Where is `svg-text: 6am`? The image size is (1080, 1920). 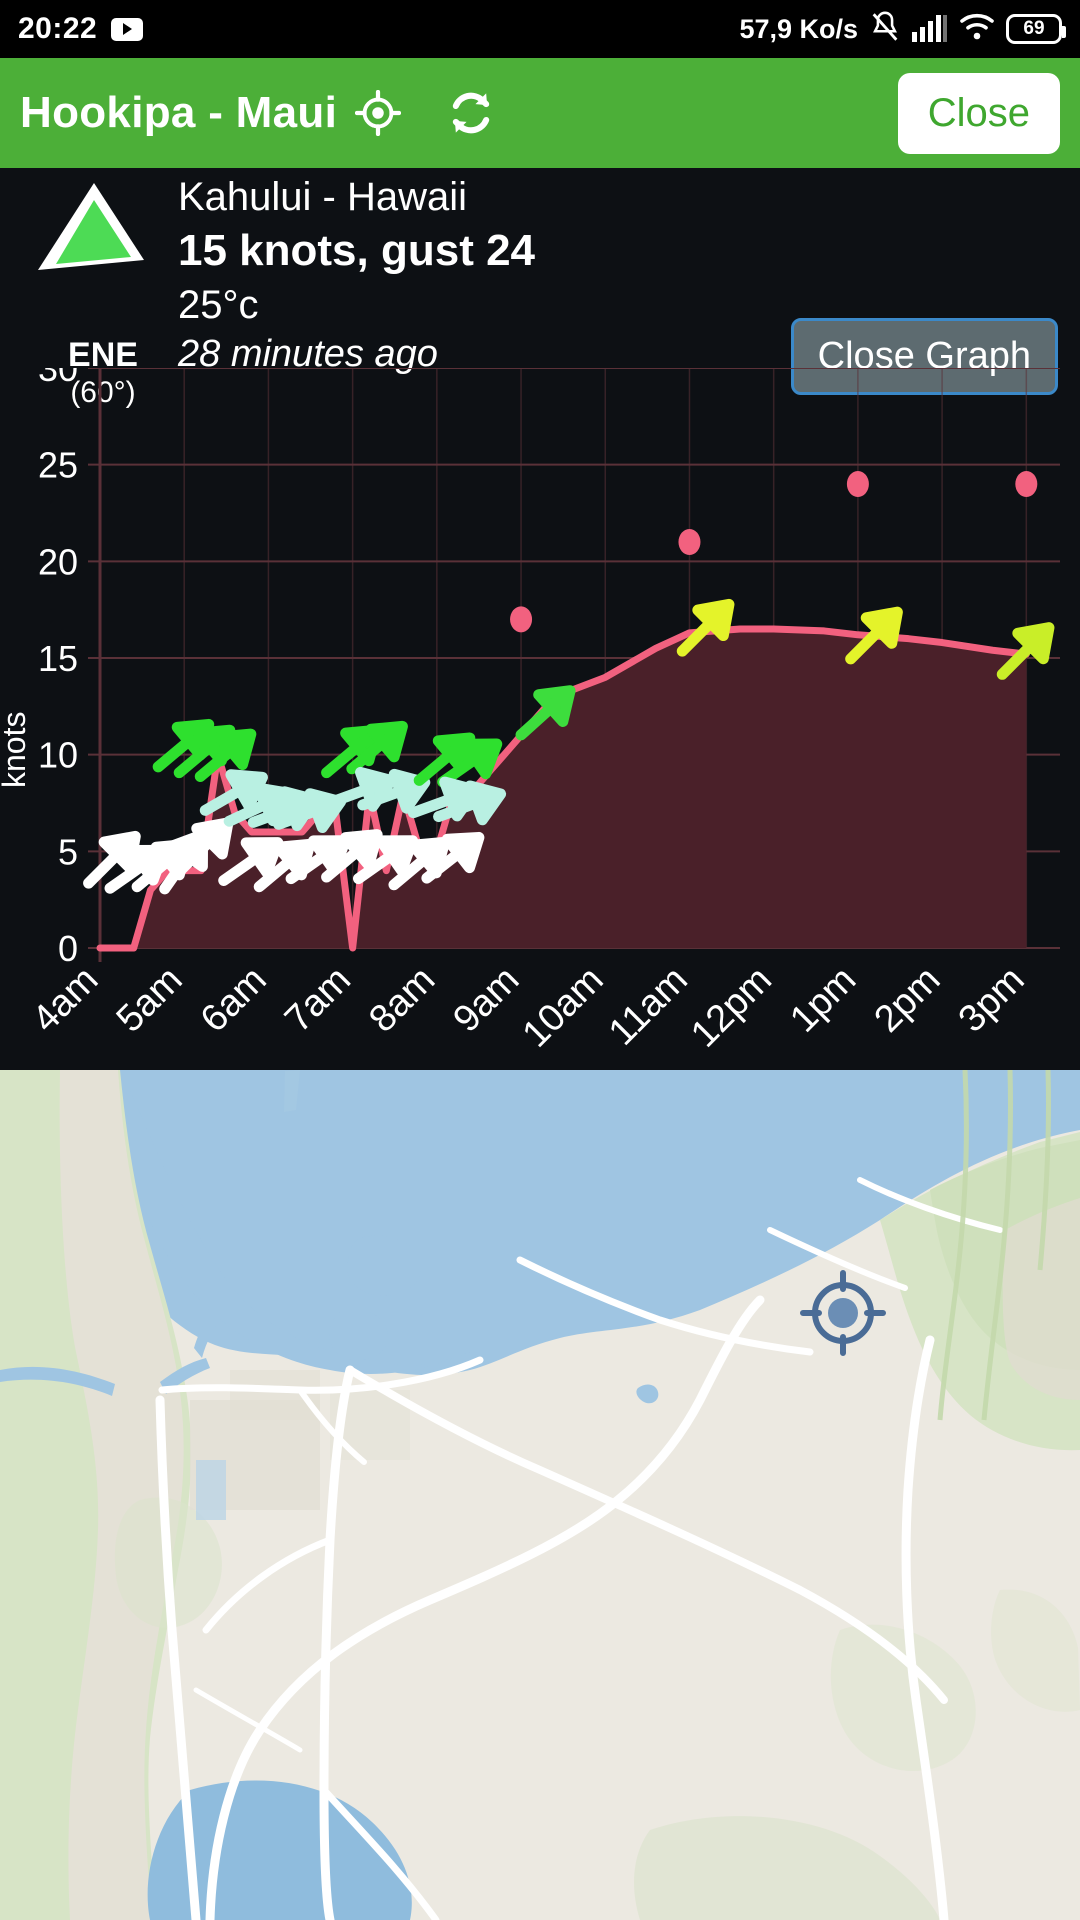 svg-text: 6am is located at coordinates (234, 1000).